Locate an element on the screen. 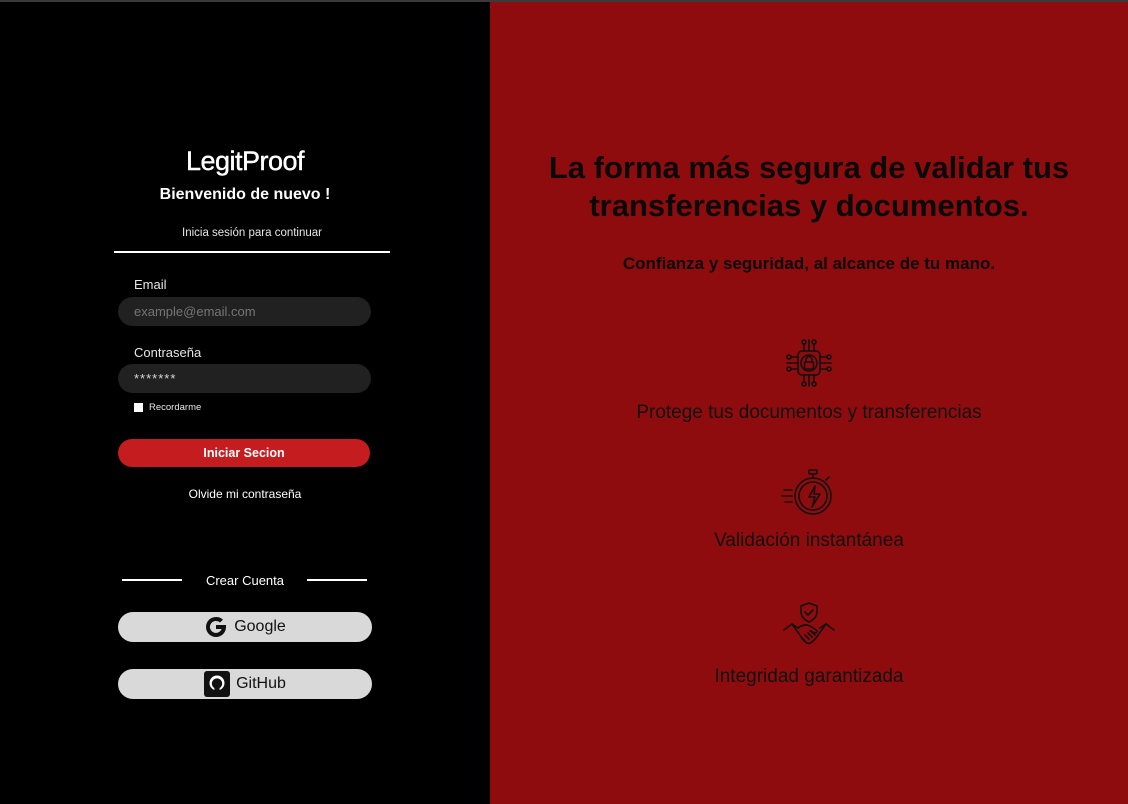 The image size is (1128, 804). circuit-lock-icon is located at coordinates (809, 363).